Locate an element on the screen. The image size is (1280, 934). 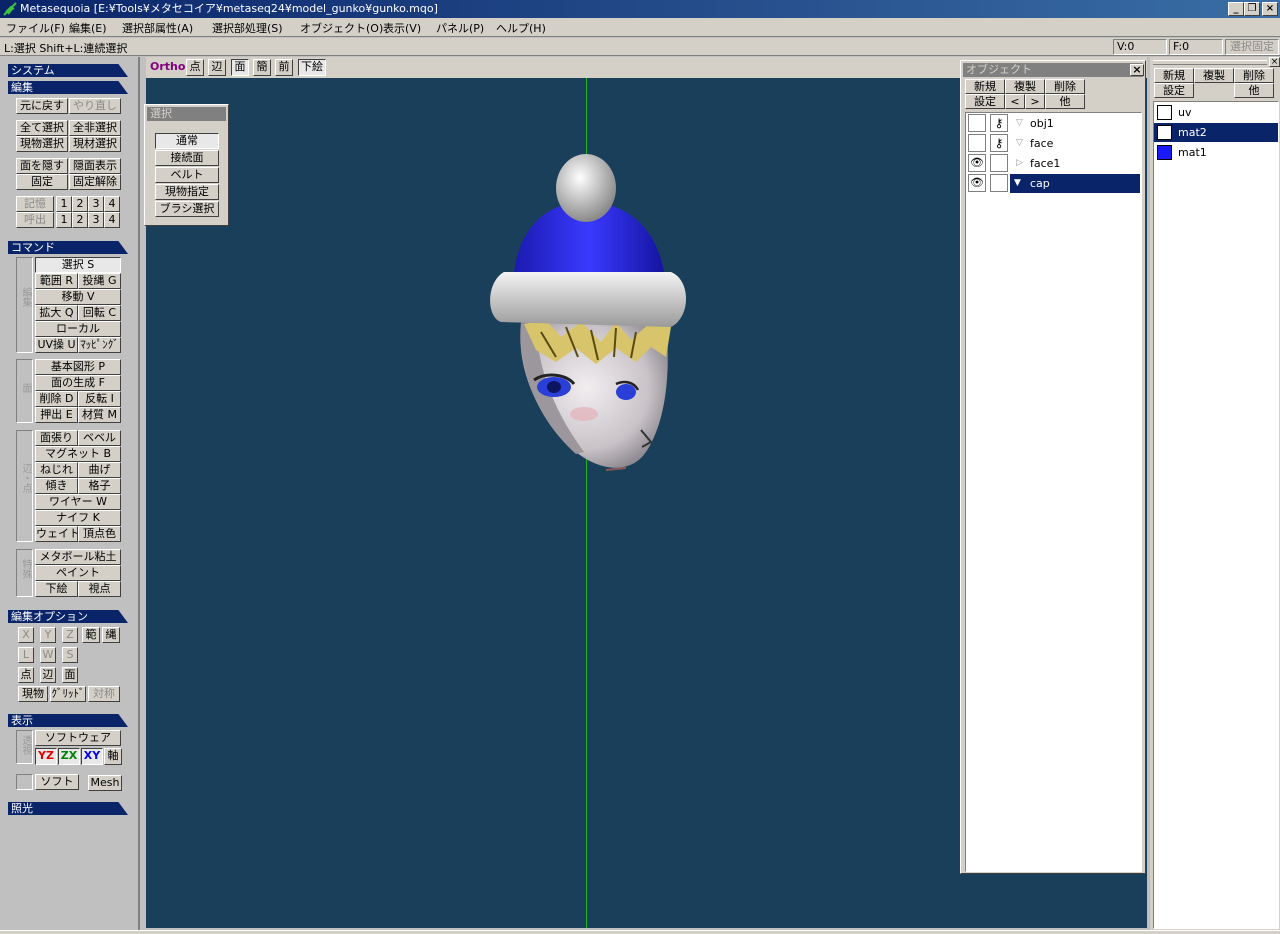
mapping-tool-button: ﾏｯﾋﾟﾝｸﾞ is located at coordinates (99, 345).